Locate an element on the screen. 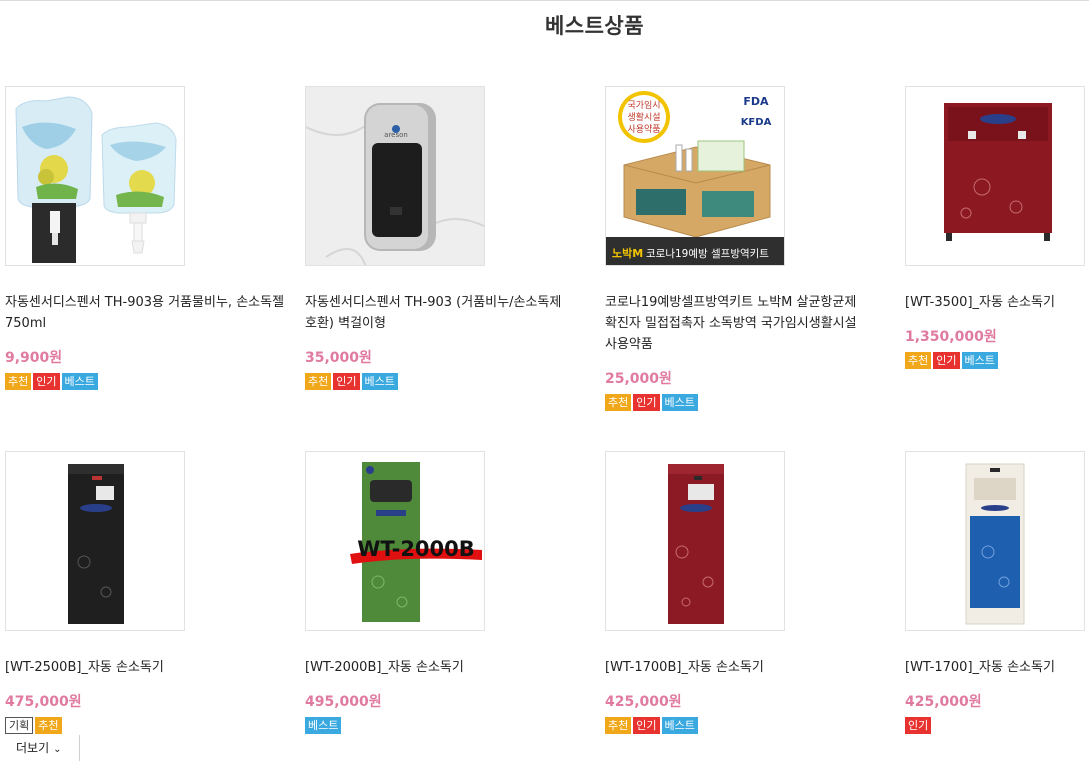 The width and height of the screenshot is (1089, 763). banner-text: 코로나19예방 셀프방역키트 is located at coordinates (707, 253).